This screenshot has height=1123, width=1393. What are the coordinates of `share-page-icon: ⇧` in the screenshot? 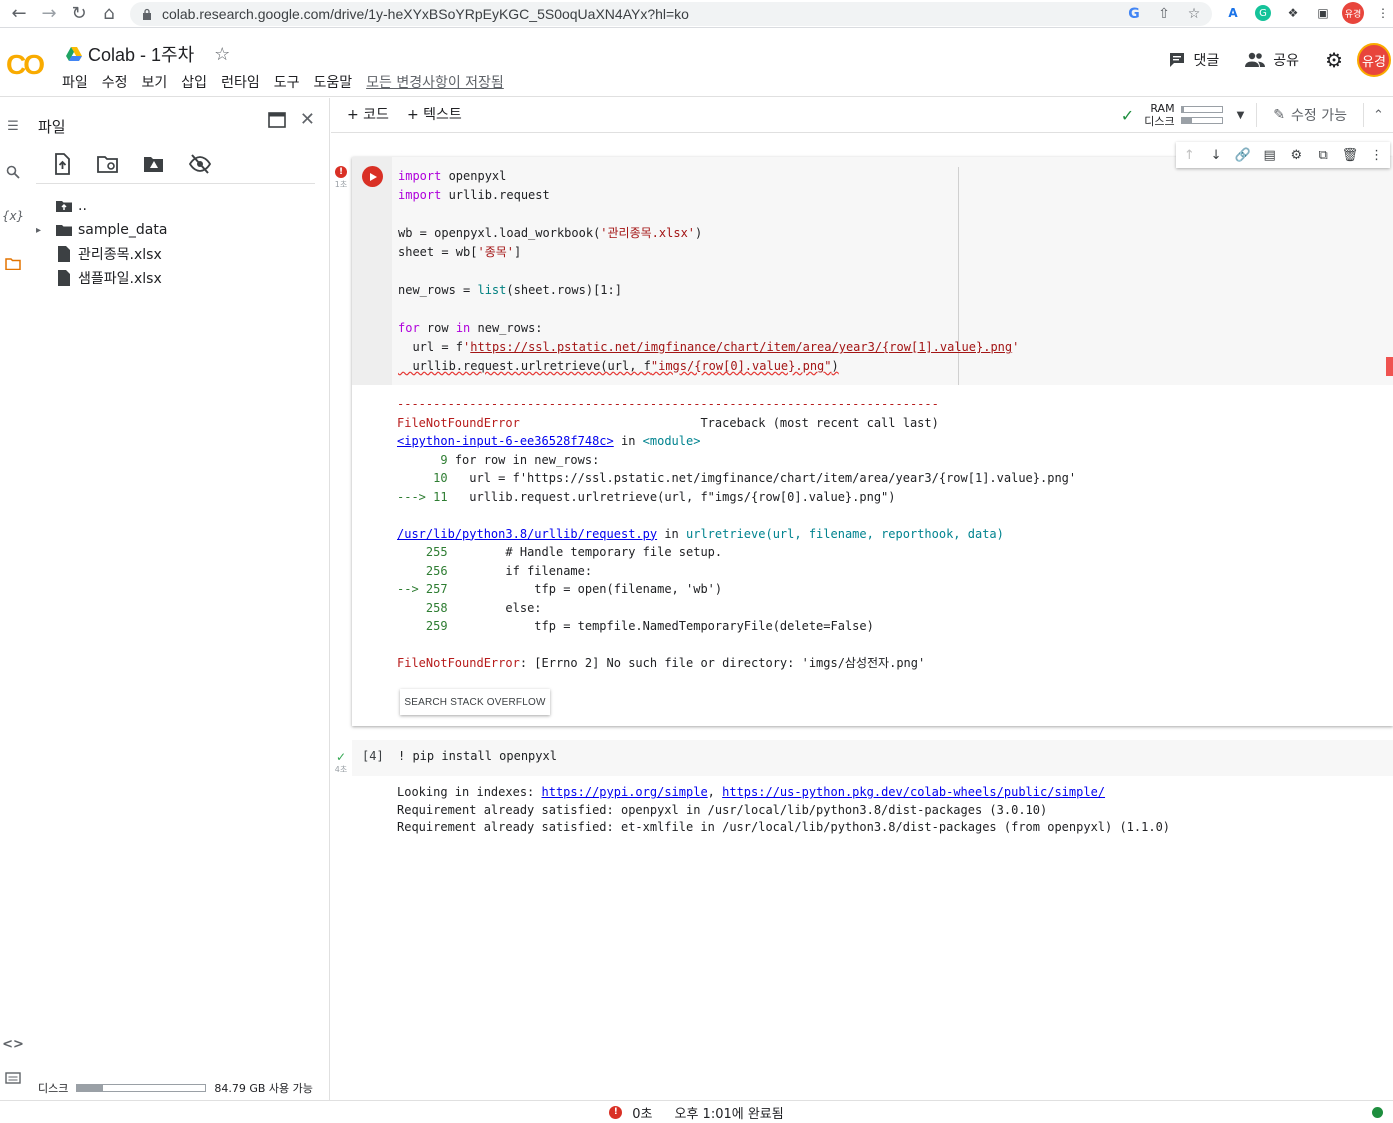 It's located at (1164, 14).